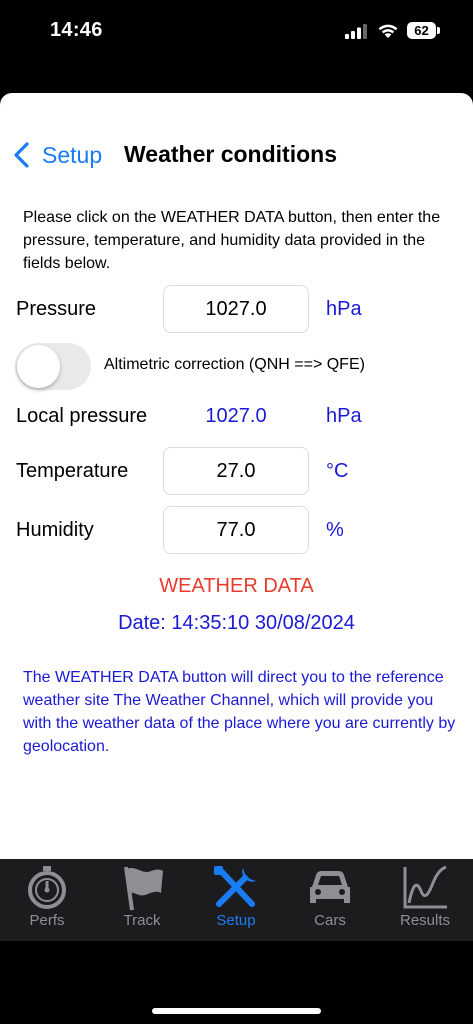 Image resolution: width=473 pixels, height=1024 pixels. Describe the element at coordinates (425, 920) in the screenshot. I see `tab-label: Results` at that location.